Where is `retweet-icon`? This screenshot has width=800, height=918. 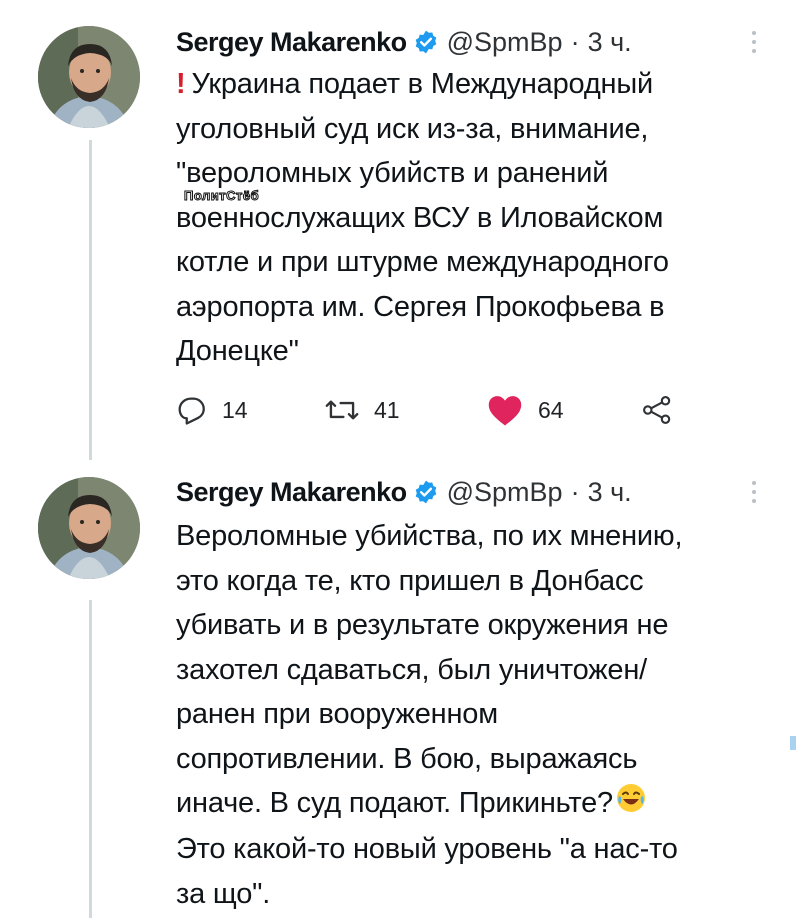
retweet-icon is located at coordinates (342, 410).